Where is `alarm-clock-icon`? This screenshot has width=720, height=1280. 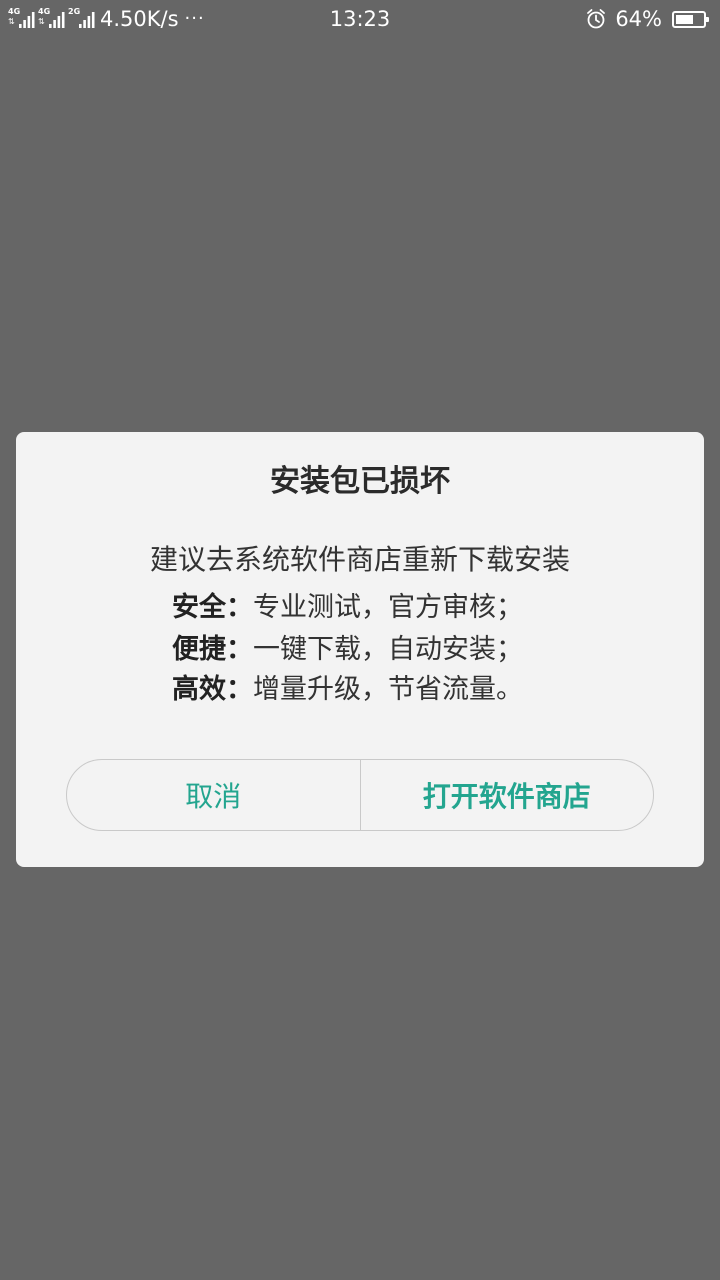 alarm-clock-icon is located at coordinates (596, 19).